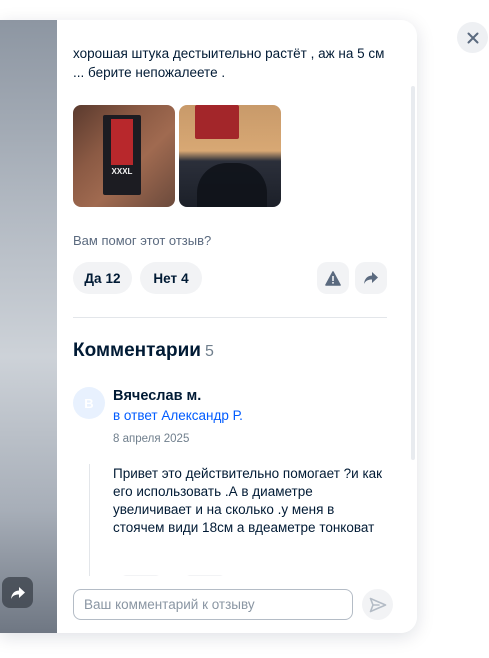  I want to click on helpful-no-count: 4, so click(185, 278).